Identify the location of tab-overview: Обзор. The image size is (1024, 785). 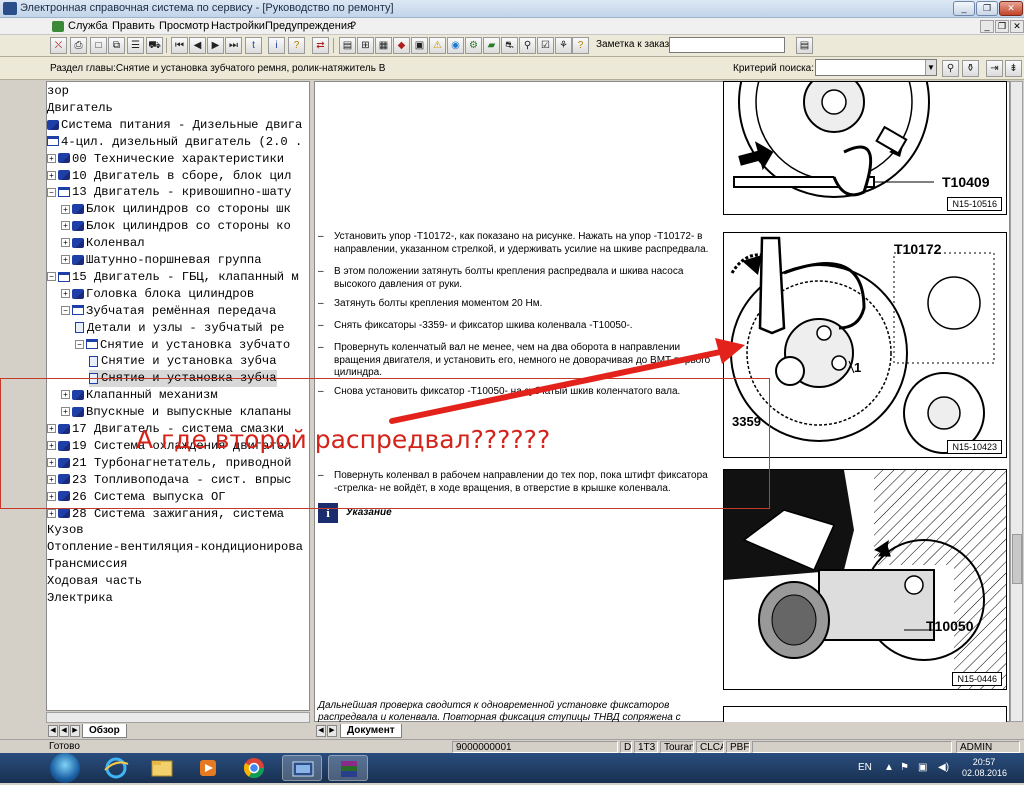
(104, 731).